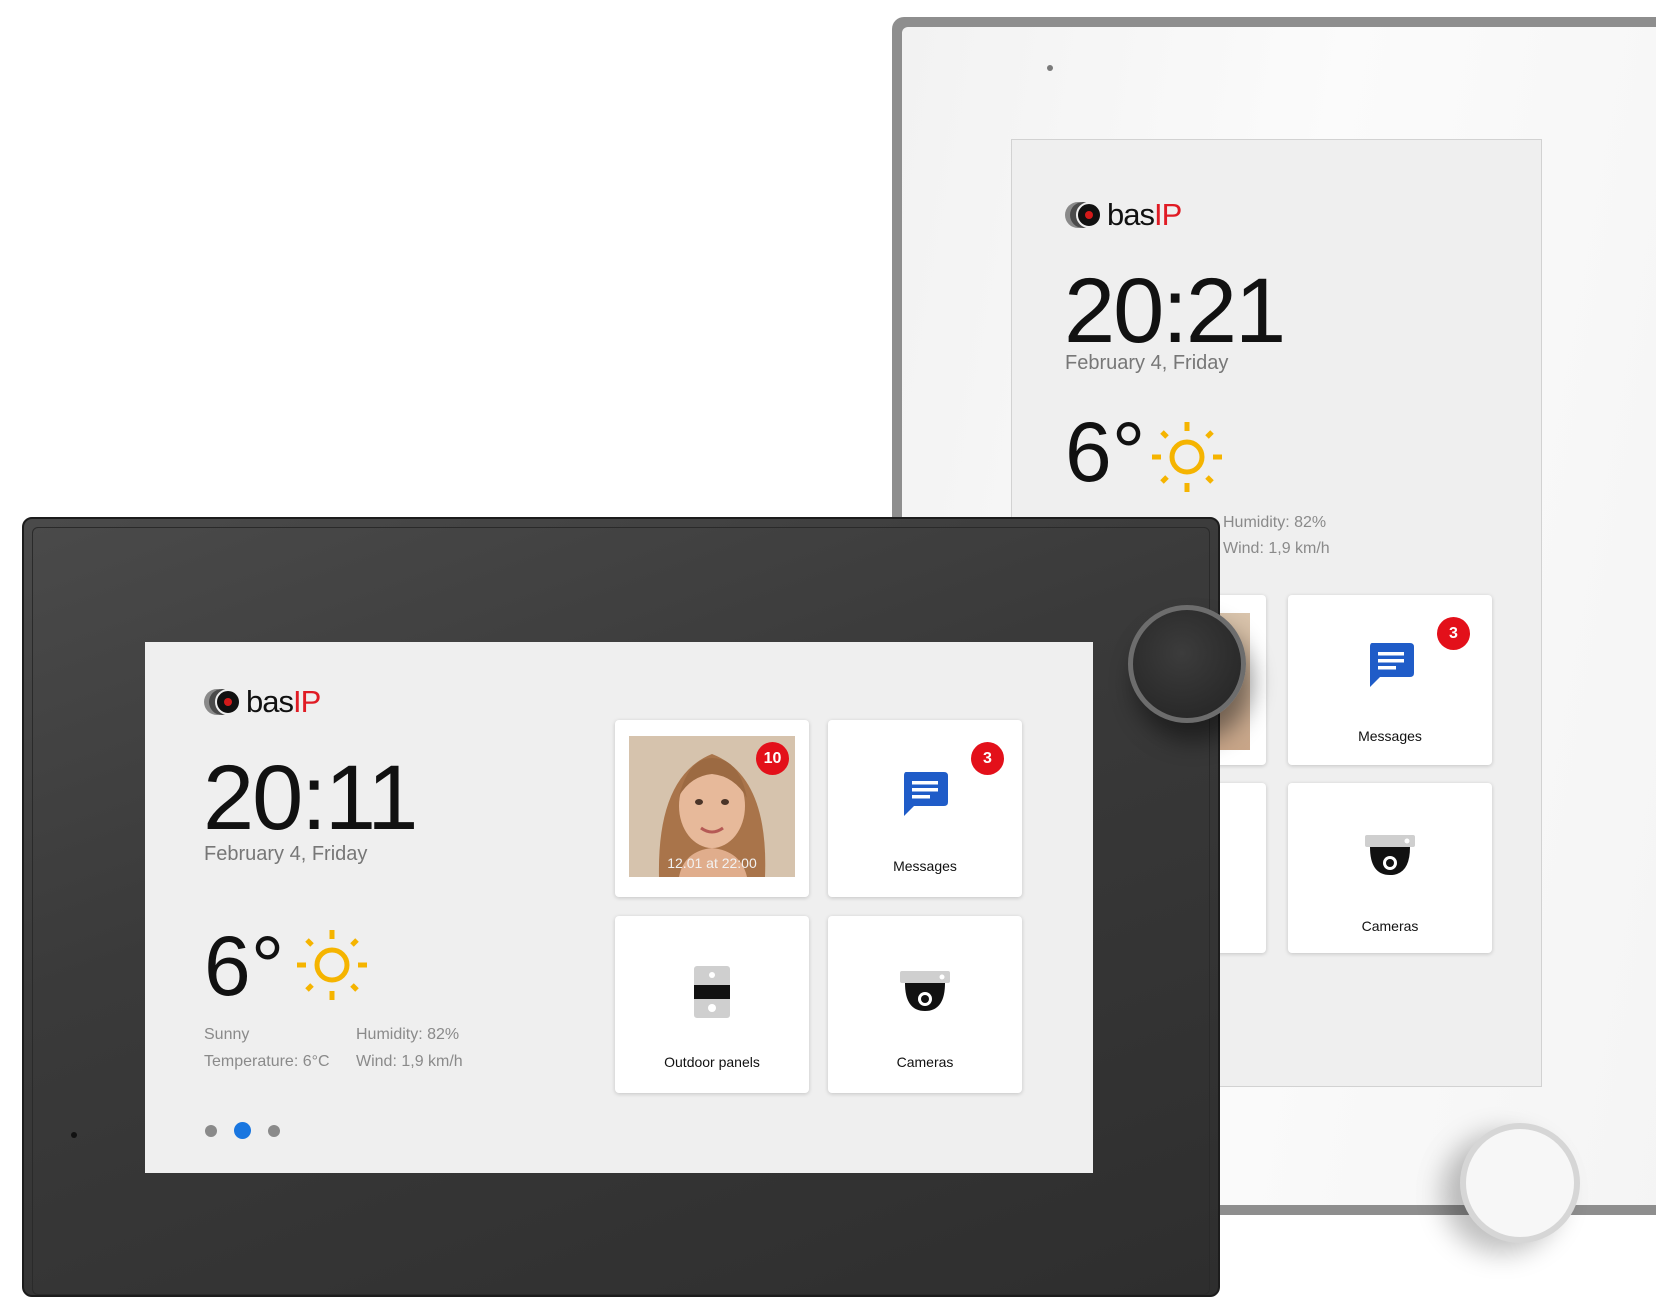  What do you see at coordinates (1187, 664) in the screenshot?
I see `black-device-home-button` at bounding box center [1187, 664].